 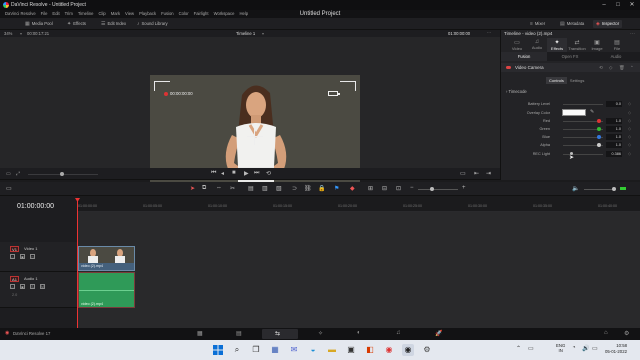 What do you see at coordinates (518, 348) in the screenshot?
I see `tray-chevron-icon: ⌃` at bounding box center [518, 348].